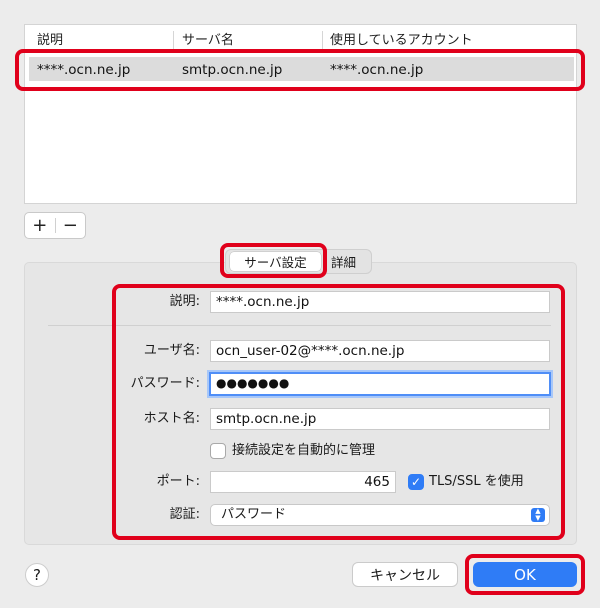  Describe the element at coordinates (380, 515) in the screenshot. I see `auth-select: パスワード ▲ ▼` at that location.